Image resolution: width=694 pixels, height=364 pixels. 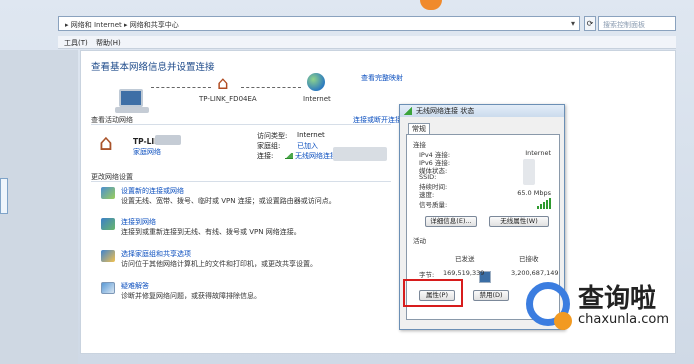 I want to click on homegroup-label: 家庭组:, so click(x=269, y=146).